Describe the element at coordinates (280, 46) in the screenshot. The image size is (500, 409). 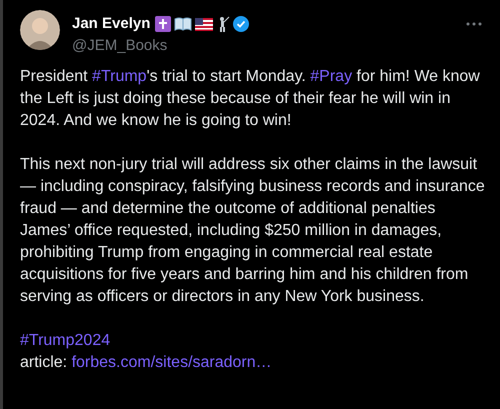
I see `author-handle: @JEM_Books` at that location.